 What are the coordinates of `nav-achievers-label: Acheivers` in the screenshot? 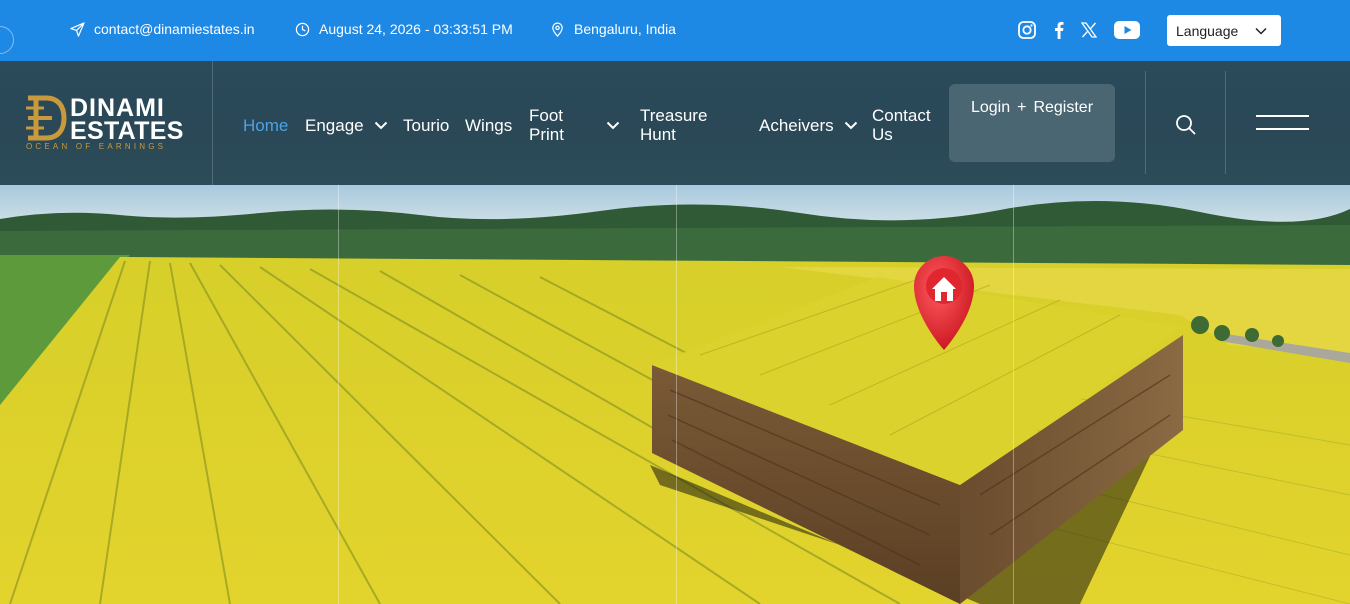 It's located at (796, 125).